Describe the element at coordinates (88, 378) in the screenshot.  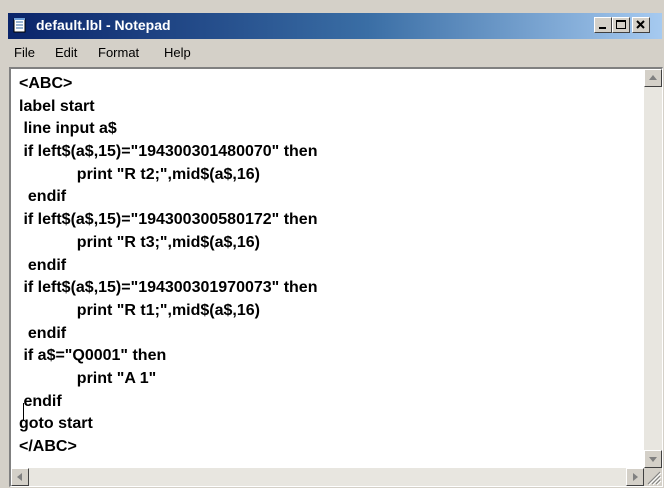
I see `editor-line: print "A 1"` at that location.